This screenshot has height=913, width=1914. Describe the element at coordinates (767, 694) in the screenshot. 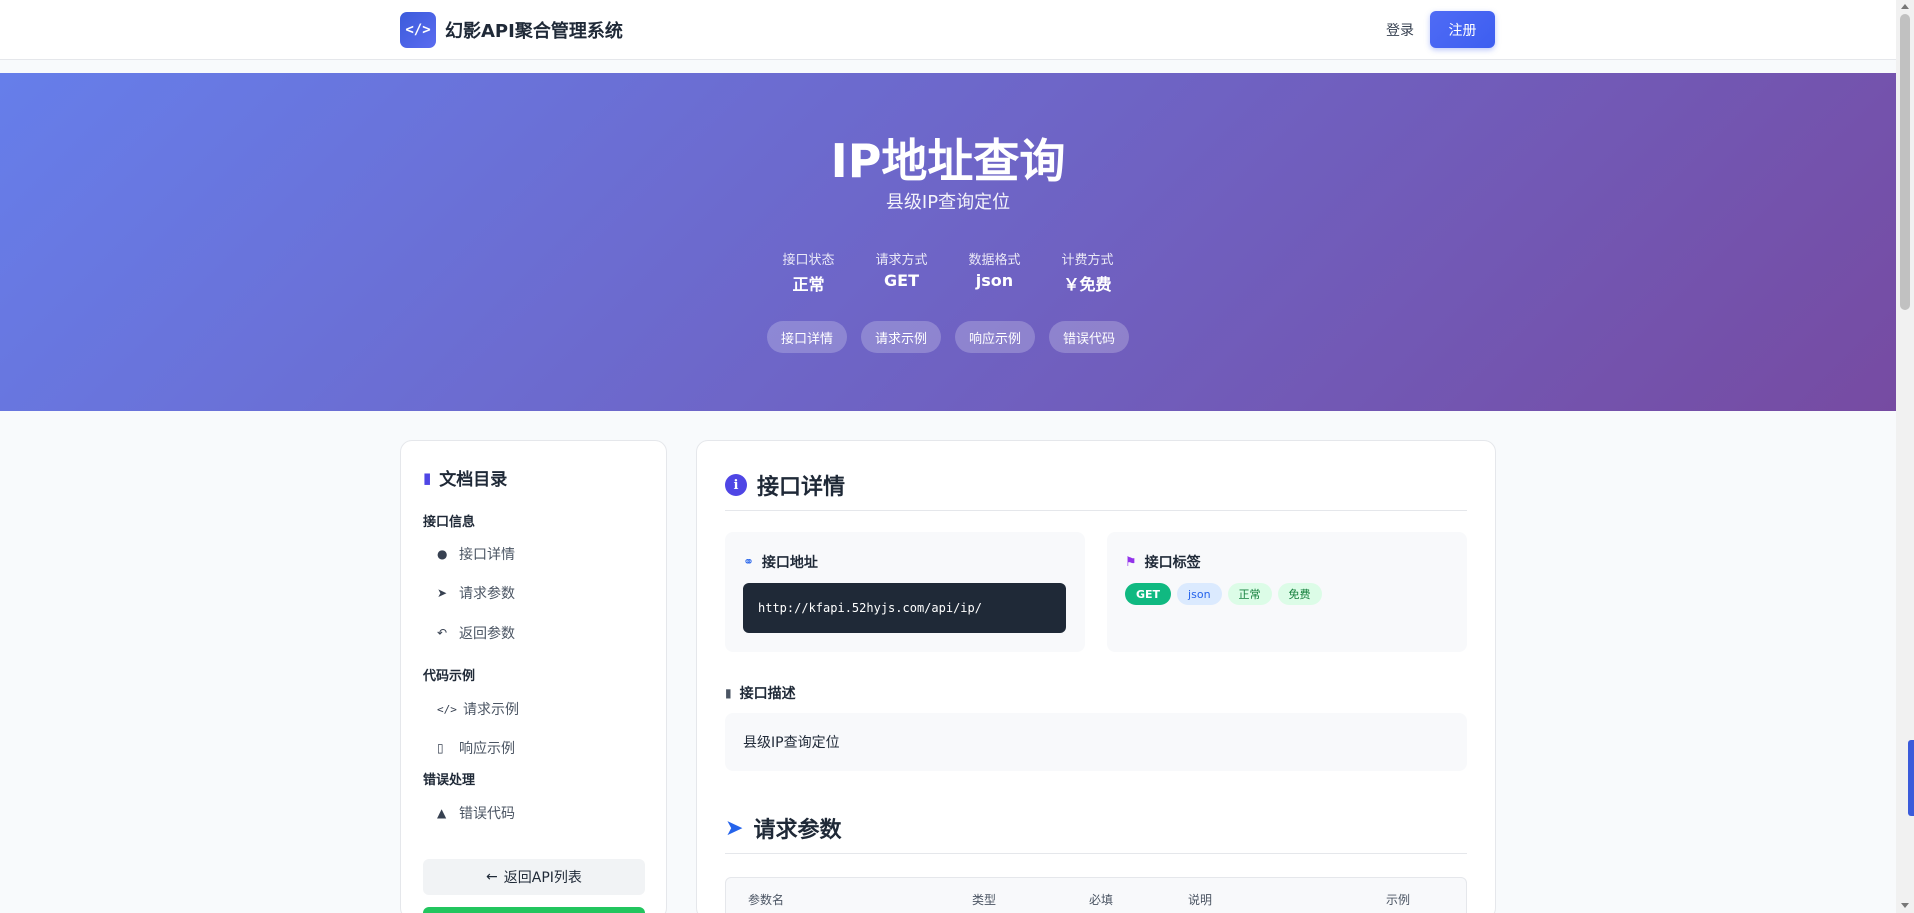

I see `description-label-text: 接口描述` at that location.